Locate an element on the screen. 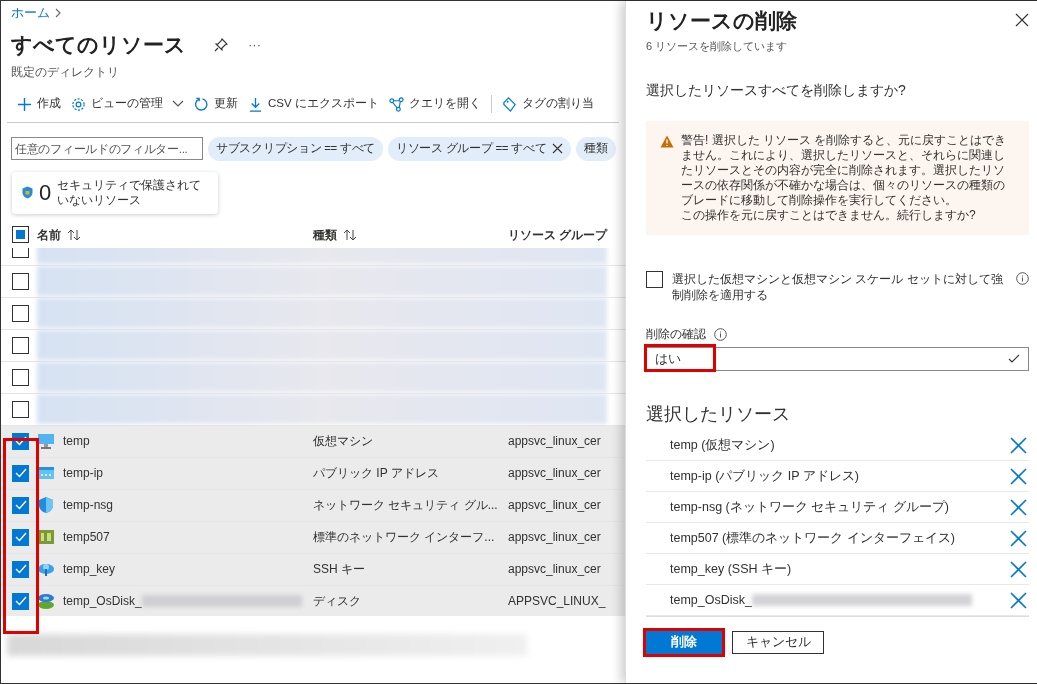  table-cell: 仮想マシン is located at coordinates (343, 441).